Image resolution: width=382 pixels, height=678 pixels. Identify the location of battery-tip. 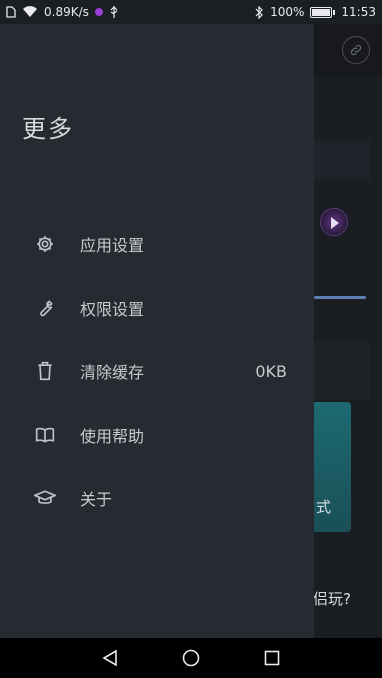
(334, 12).